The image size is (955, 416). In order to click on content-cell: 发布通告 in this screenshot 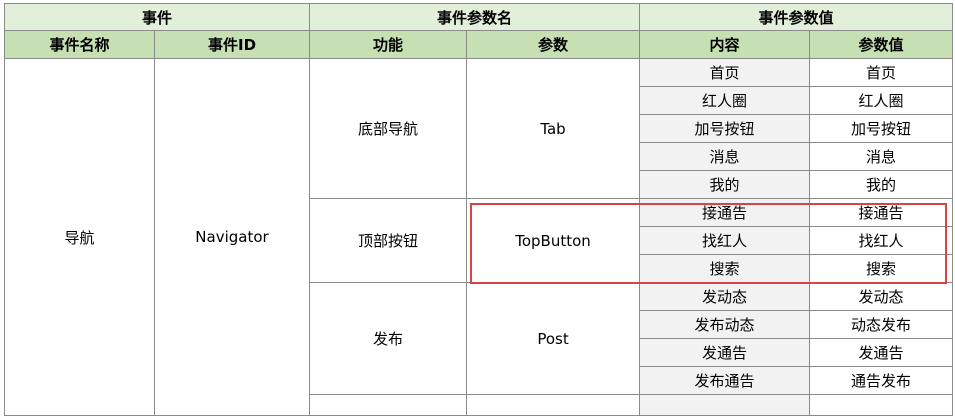, I will do `click(725, 380)`.